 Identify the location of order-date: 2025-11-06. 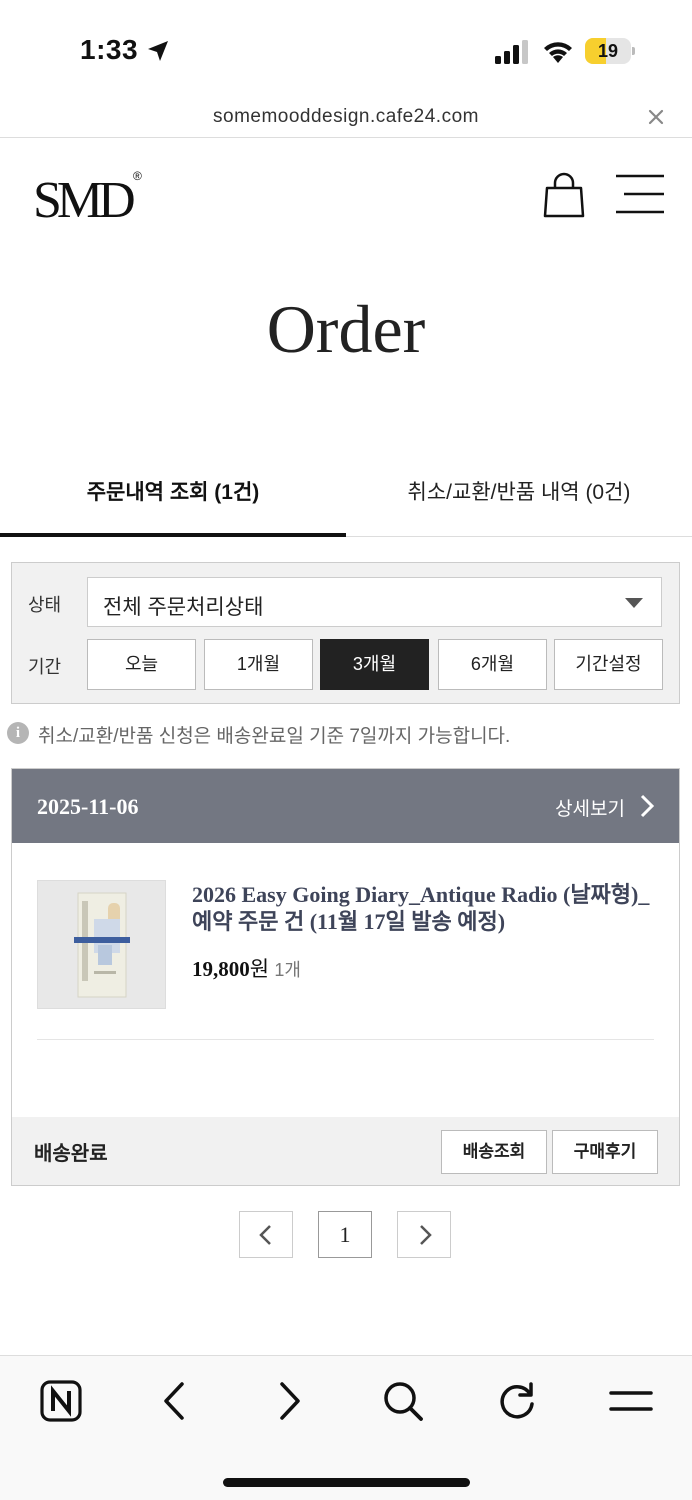
(88, 806).